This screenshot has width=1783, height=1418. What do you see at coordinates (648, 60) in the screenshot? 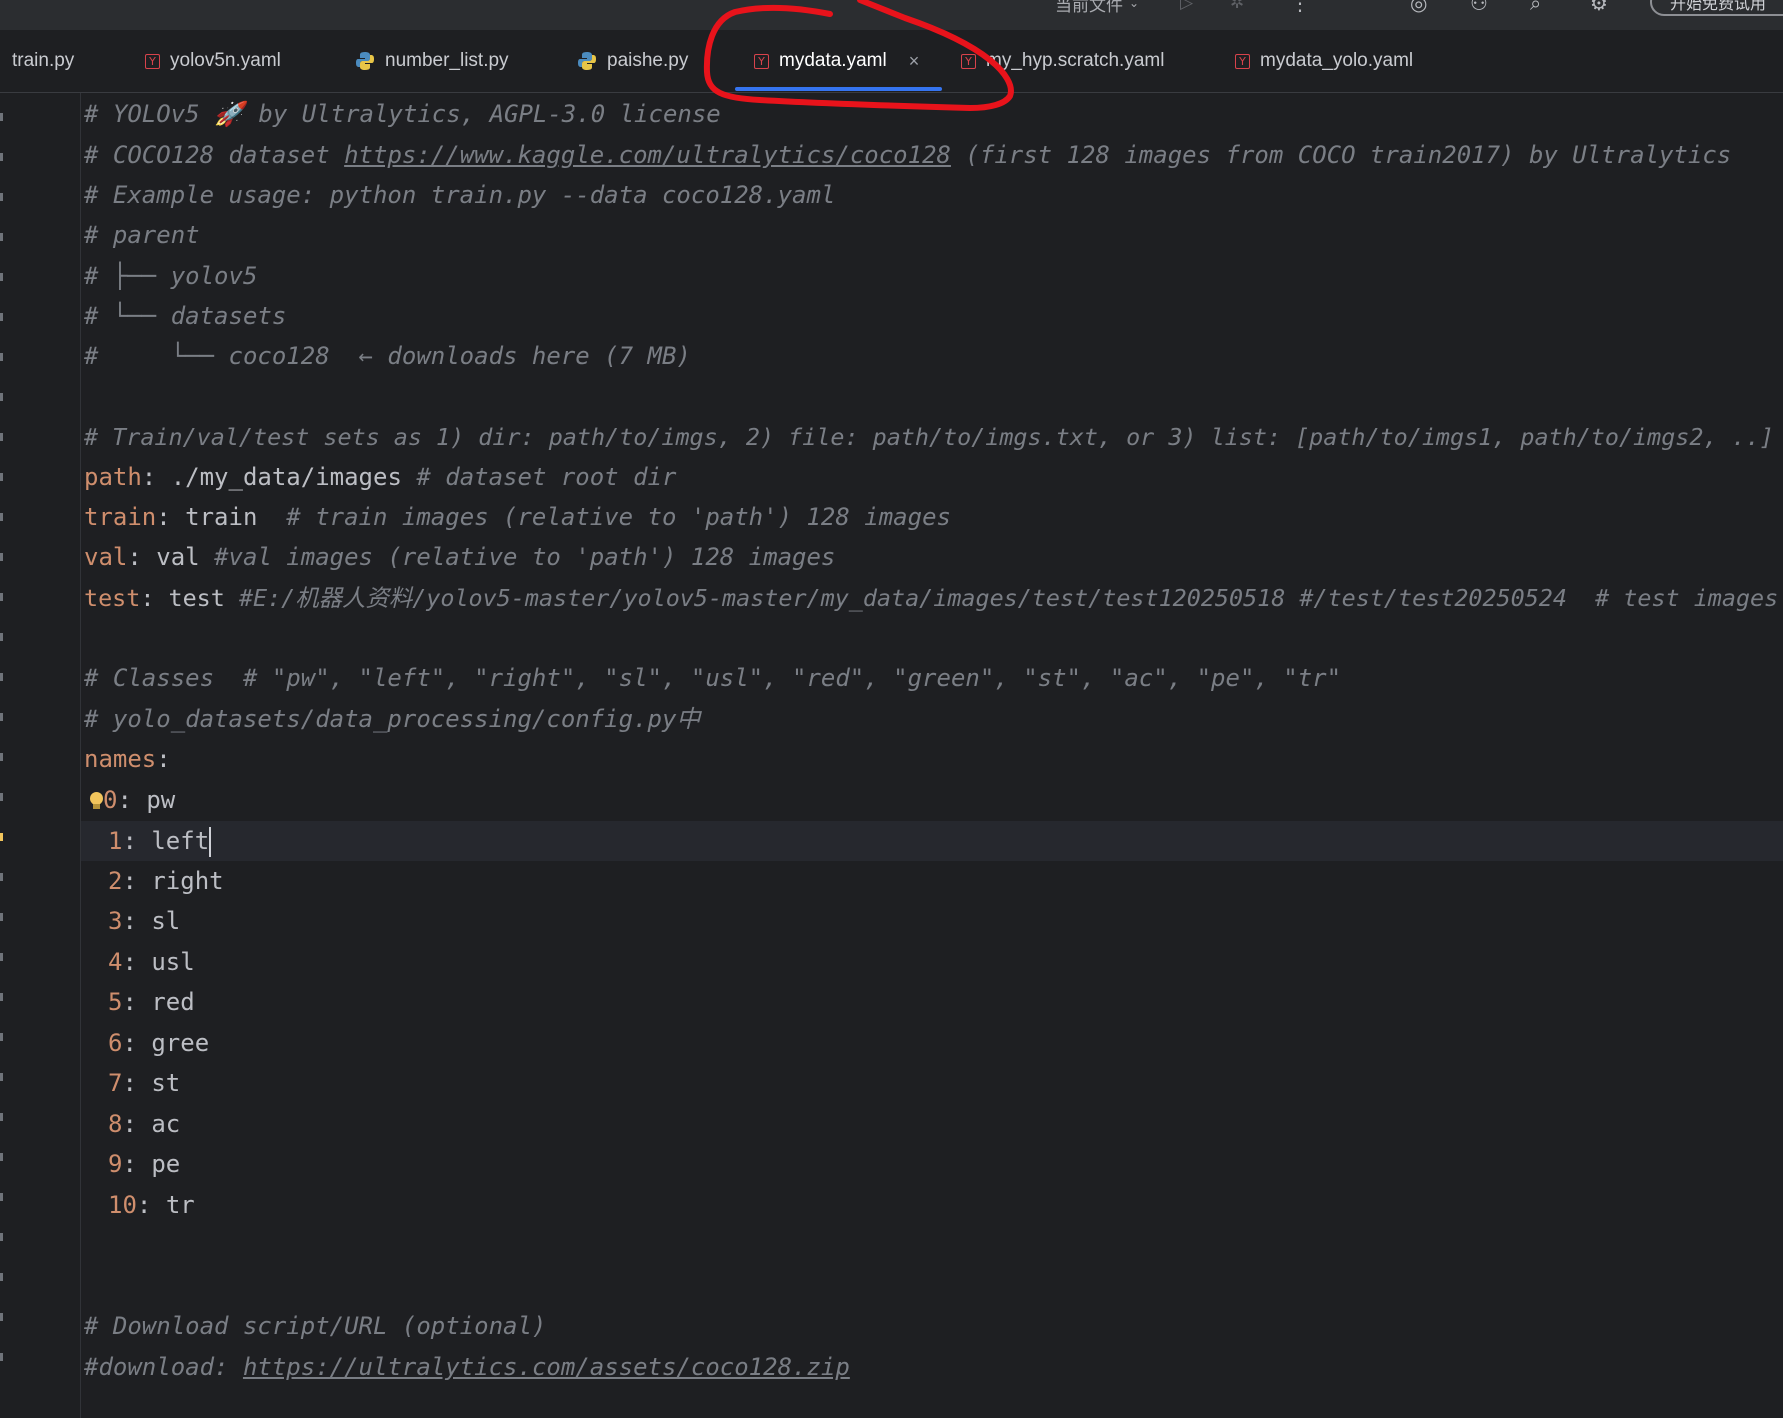
I see `tab-label: paishe.py` at bounding box center [648, 60].